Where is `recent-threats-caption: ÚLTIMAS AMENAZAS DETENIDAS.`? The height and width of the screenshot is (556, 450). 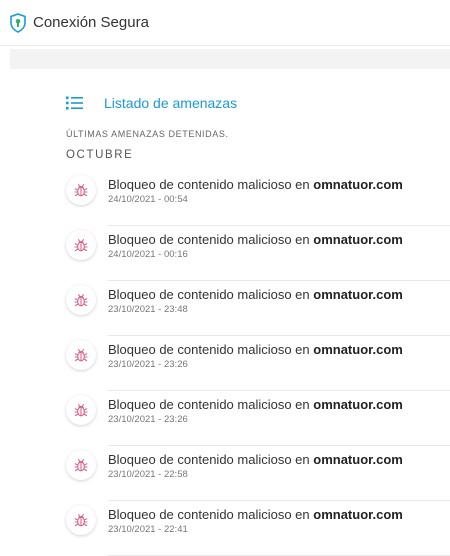 recent-threats-caption: ÚLTIMAS AMENAZAS DETENIDAS. is located at coordinates (147, 134).